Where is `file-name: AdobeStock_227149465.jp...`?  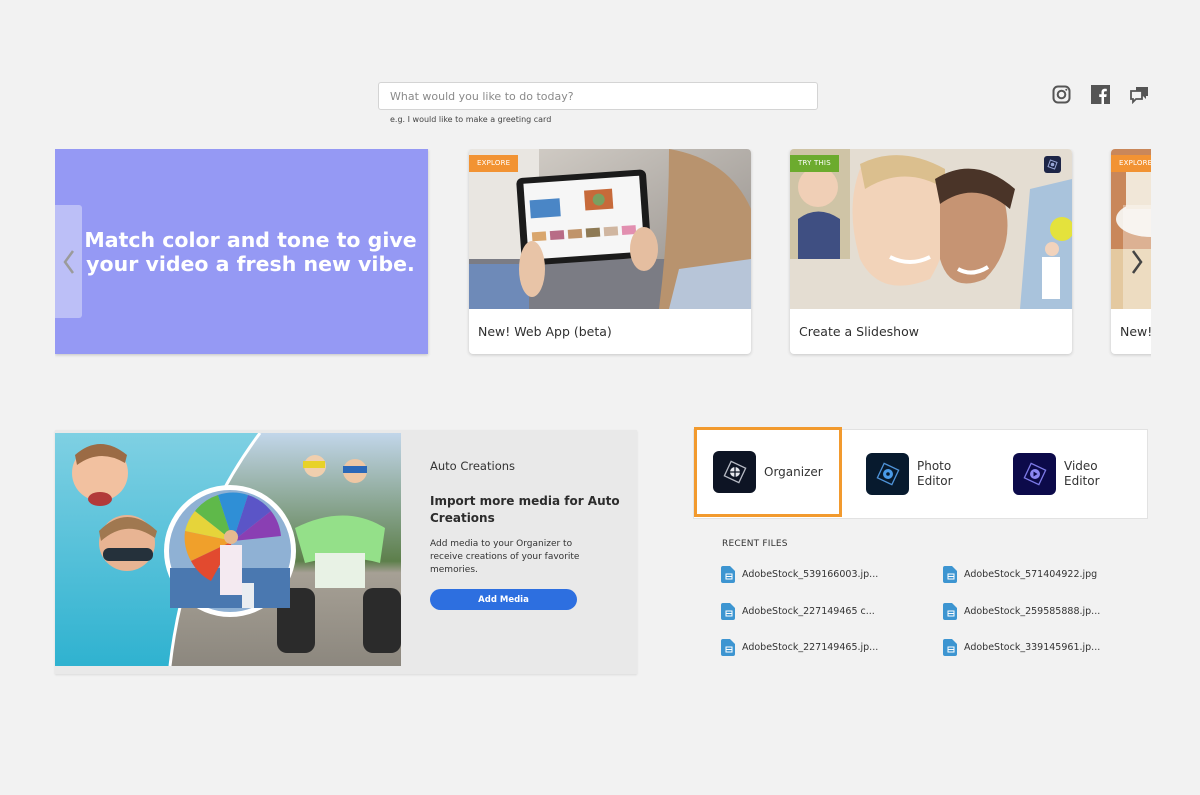 file-name: AdobeStock_227149465.jp... is located at coordinates (810, 647).